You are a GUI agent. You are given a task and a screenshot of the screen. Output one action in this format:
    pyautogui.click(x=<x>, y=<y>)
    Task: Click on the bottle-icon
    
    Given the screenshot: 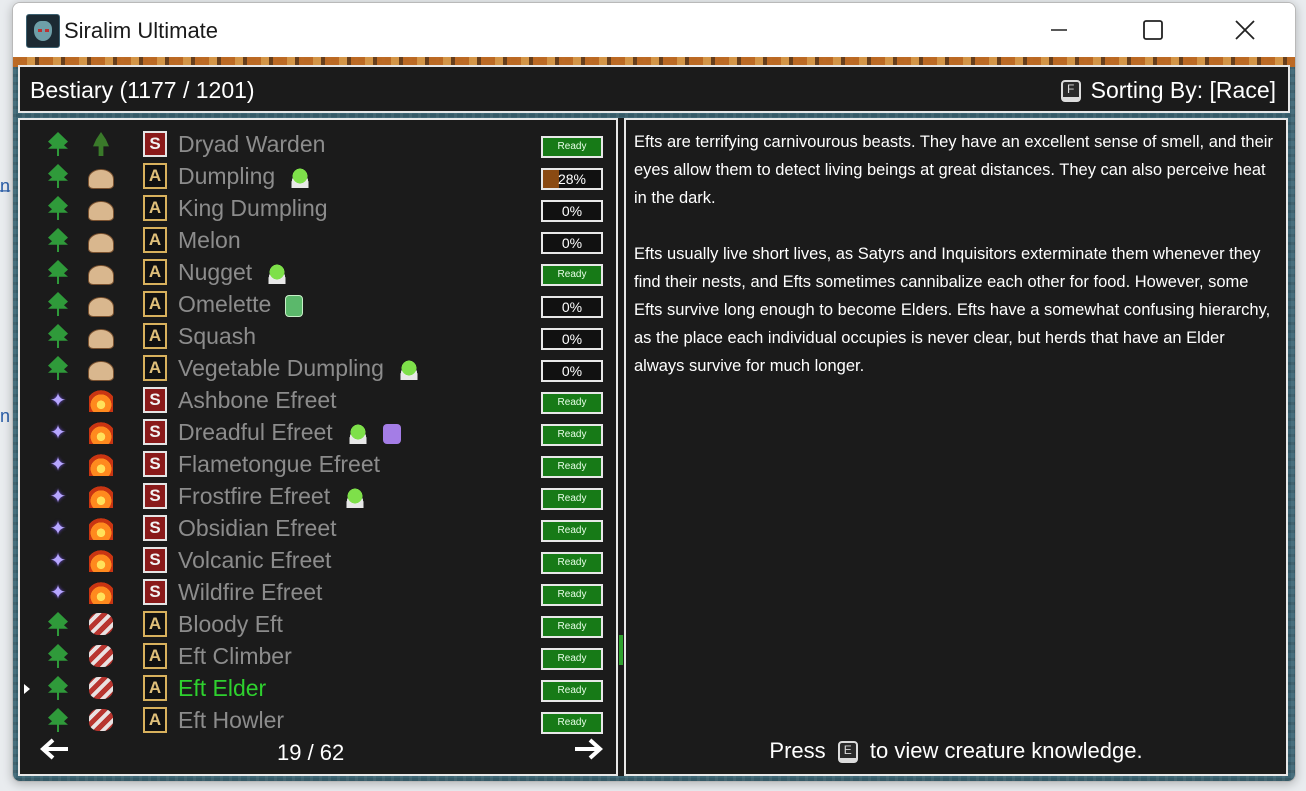 What is the action you would take?
    pyautogui.click(x=294, y=305)
    